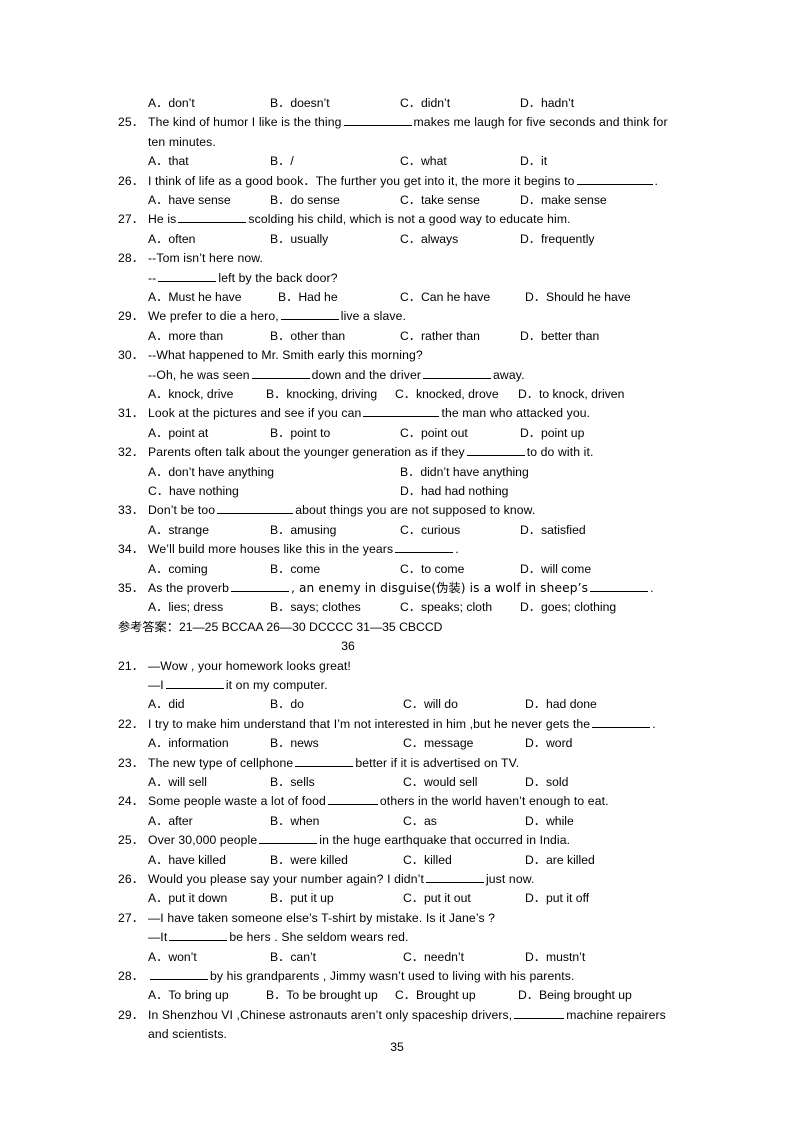 The image size is (794, 1123). Describe the element at coordinates (446, 607) in the screenshot. I see `option-c: C．speaks; cloth` at that location.